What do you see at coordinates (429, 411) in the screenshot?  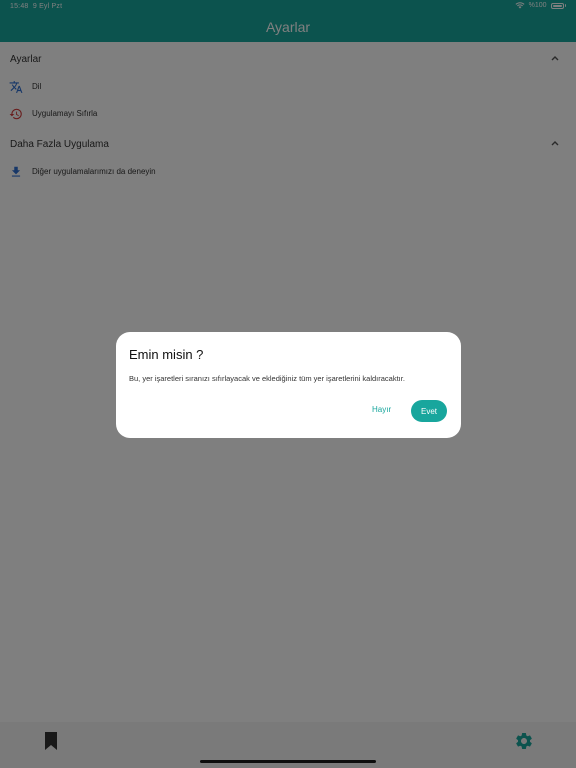 I see `confirm-button: Evet` at bounding box center [429, 411].